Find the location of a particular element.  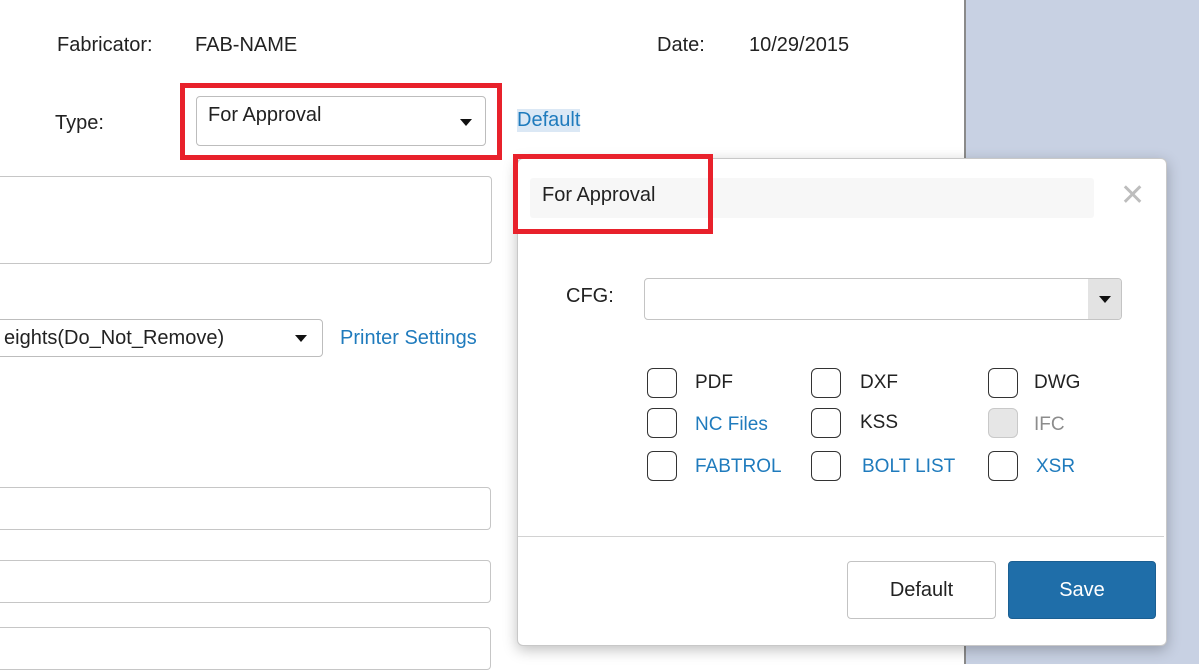

notes-textarea is located at coordinates (246, 220).